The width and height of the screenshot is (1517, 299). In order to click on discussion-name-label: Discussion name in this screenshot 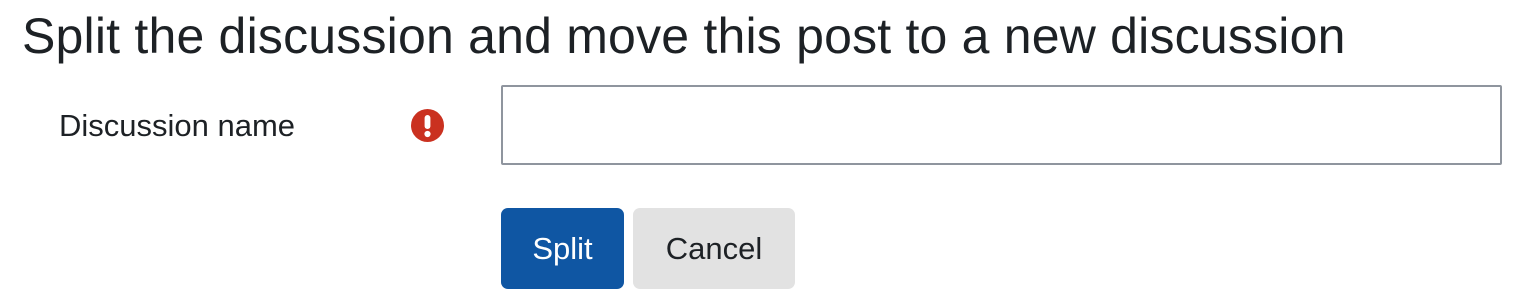, I will do `click(177, 125)`.